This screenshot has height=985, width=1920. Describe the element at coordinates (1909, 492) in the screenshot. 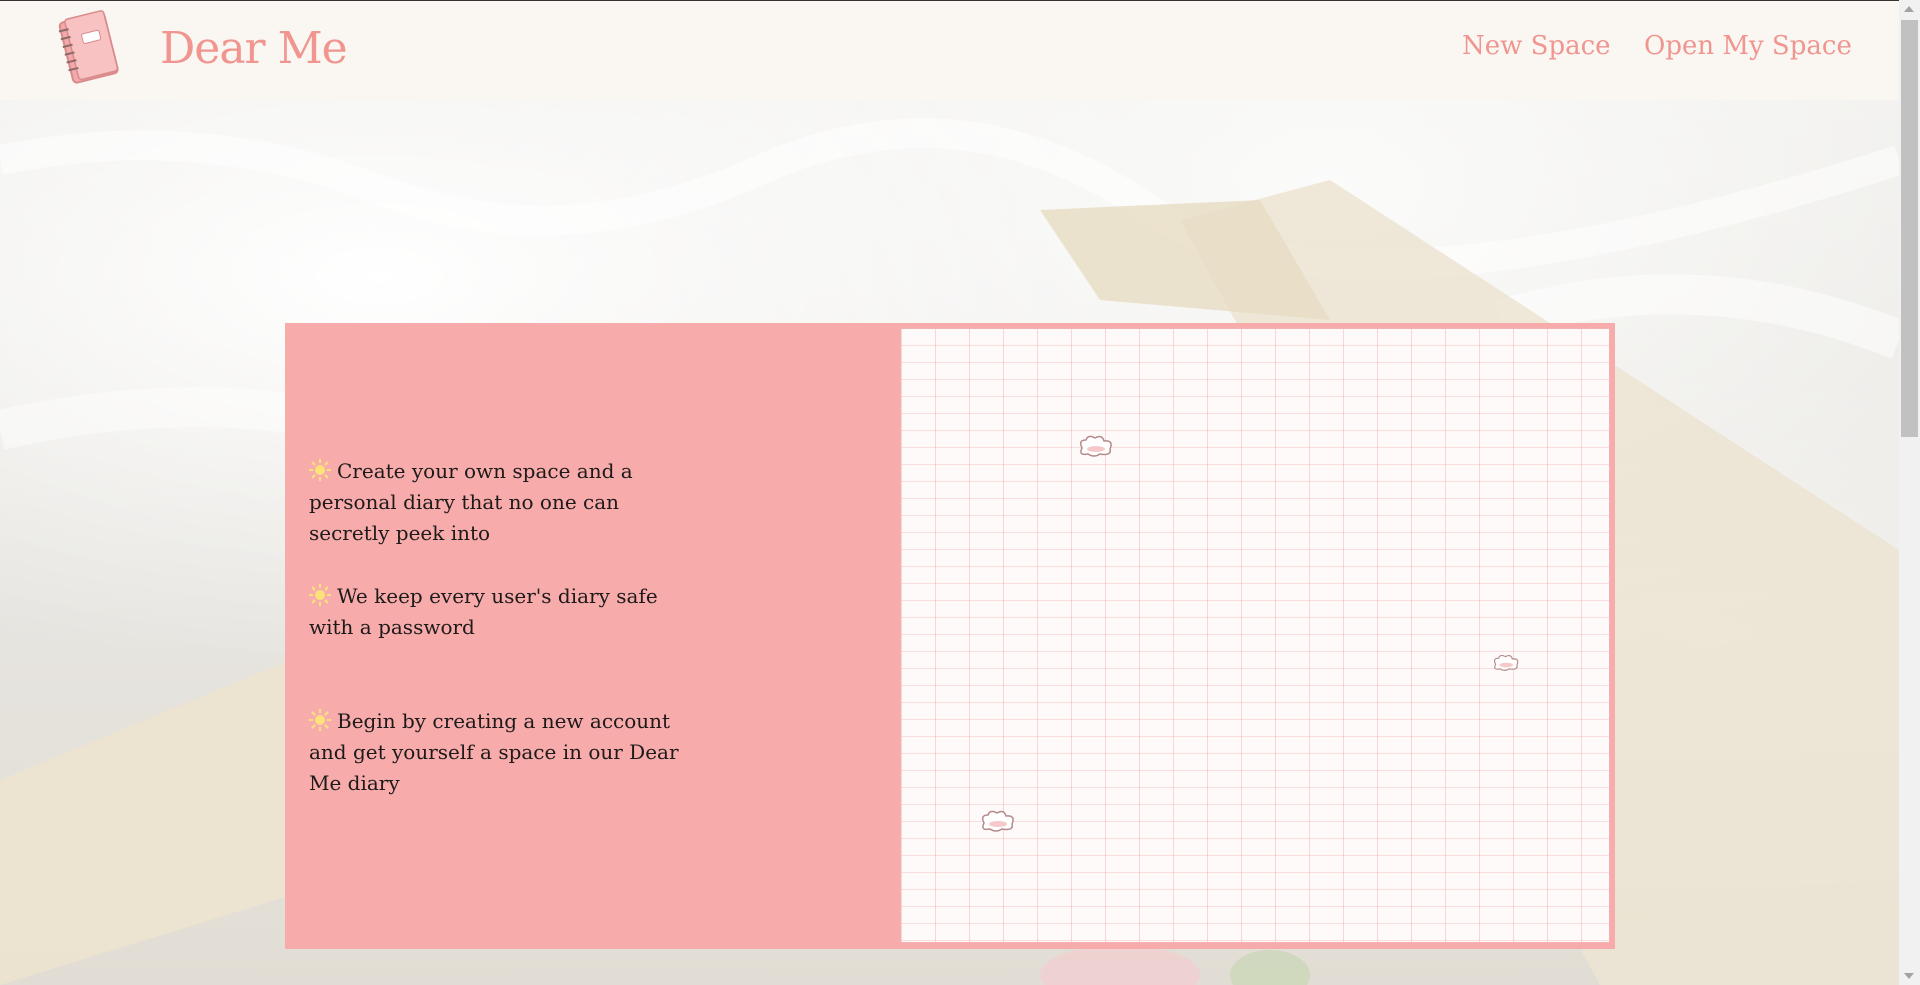

I see `page-scrollbar` at that location.